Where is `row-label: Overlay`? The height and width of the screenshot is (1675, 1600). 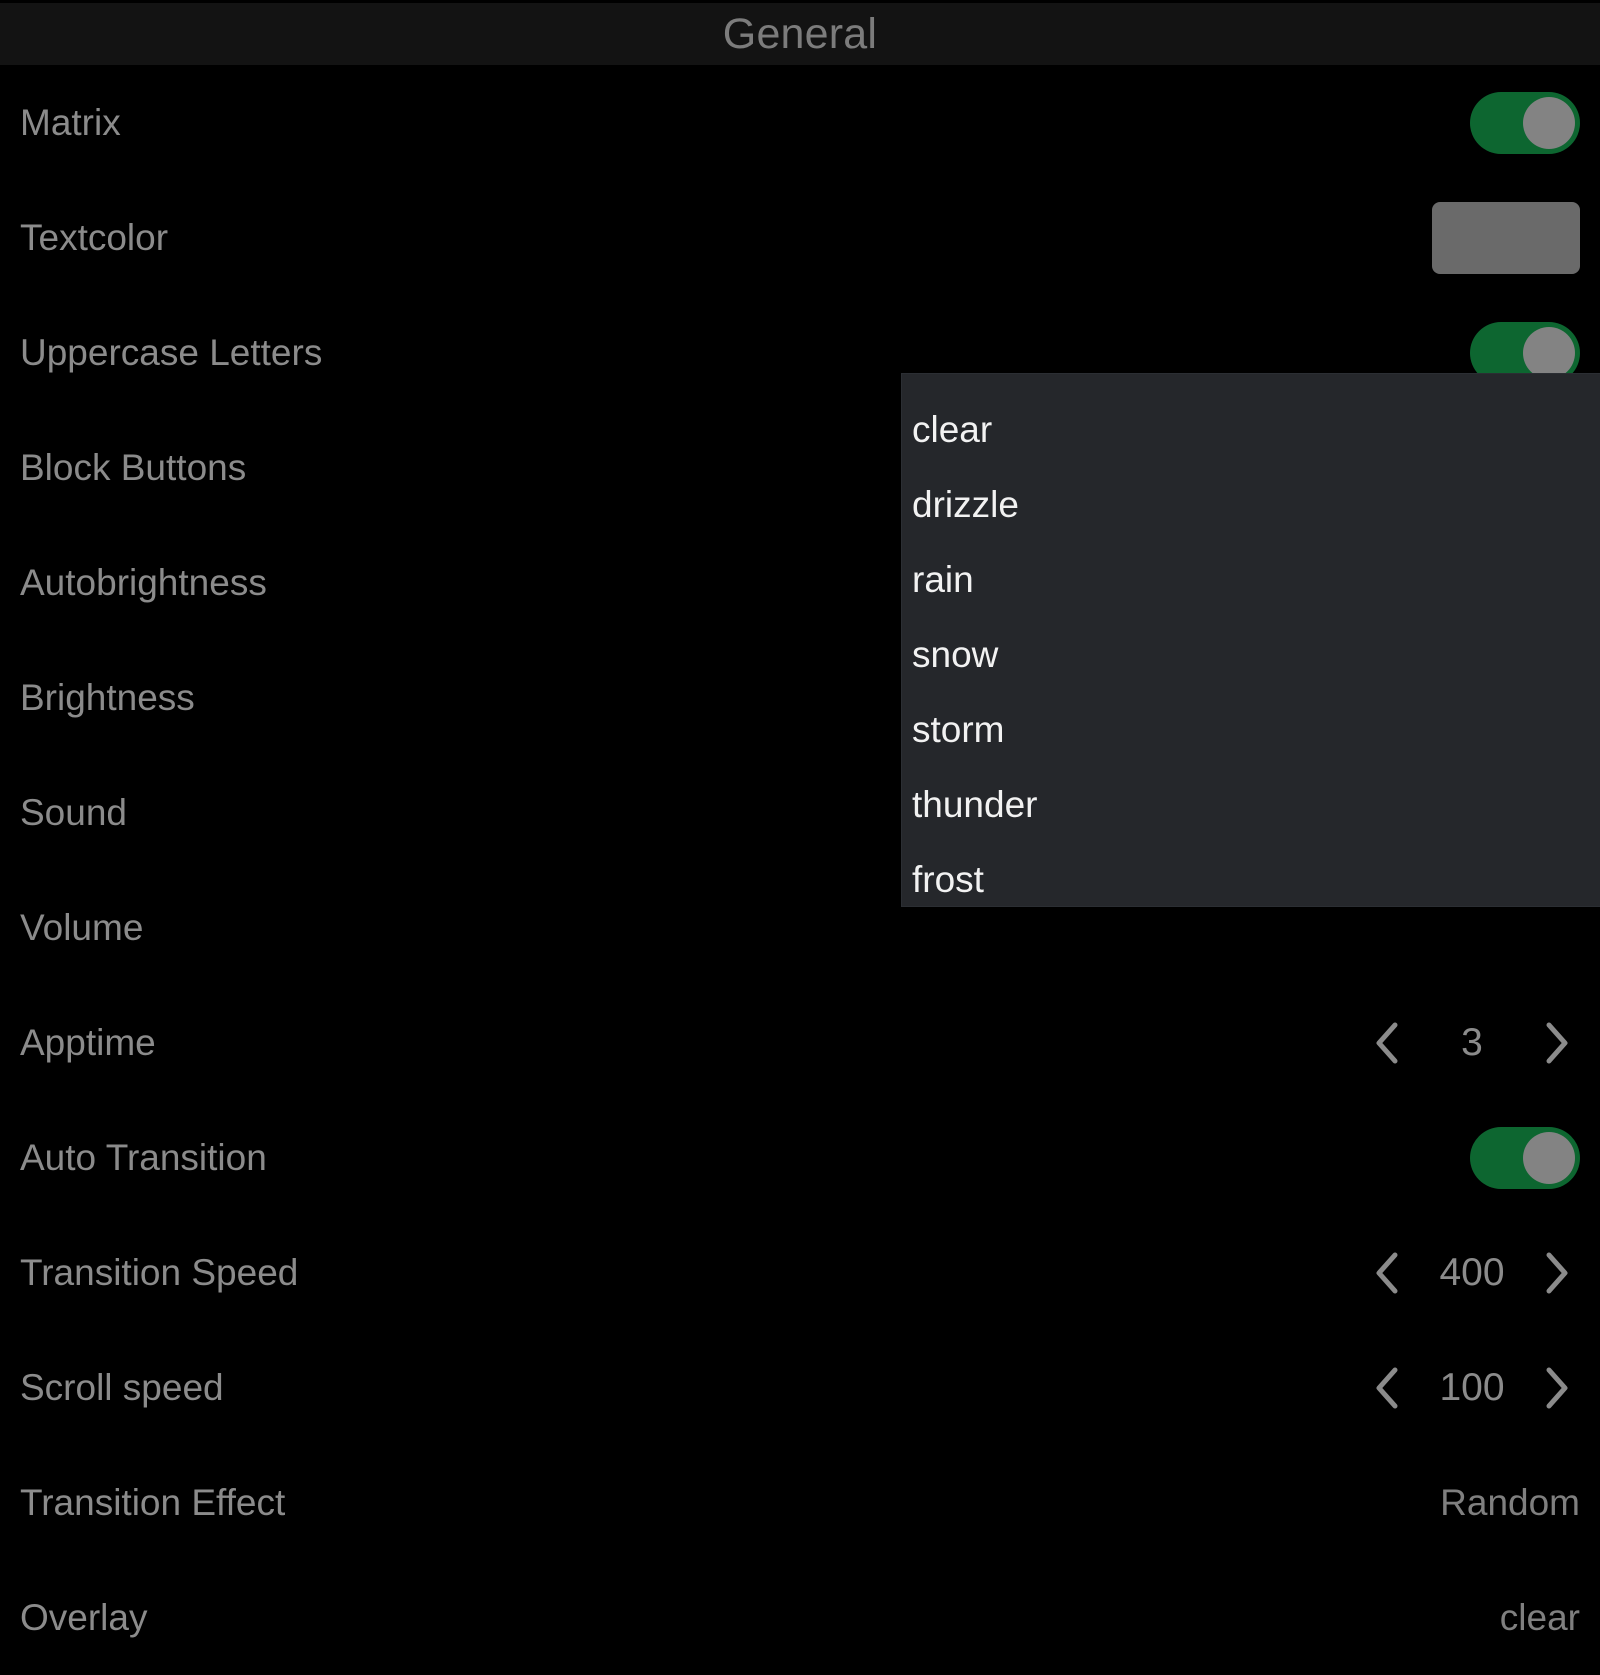
row-label: Overlay is located at coordinates (84, 1617).